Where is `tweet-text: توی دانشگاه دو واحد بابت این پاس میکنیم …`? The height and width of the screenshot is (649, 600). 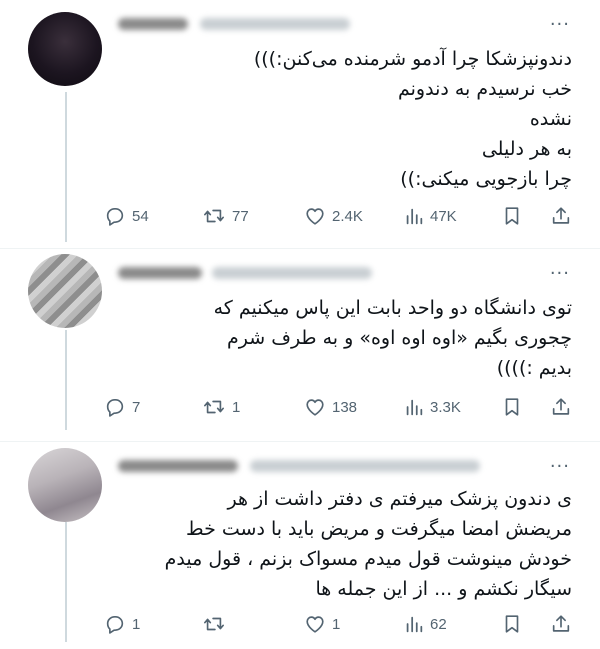 tweet-text: توی دانشگاه دو واحد بابت این پاس میکنیم … is located at coordinates (337, 338).